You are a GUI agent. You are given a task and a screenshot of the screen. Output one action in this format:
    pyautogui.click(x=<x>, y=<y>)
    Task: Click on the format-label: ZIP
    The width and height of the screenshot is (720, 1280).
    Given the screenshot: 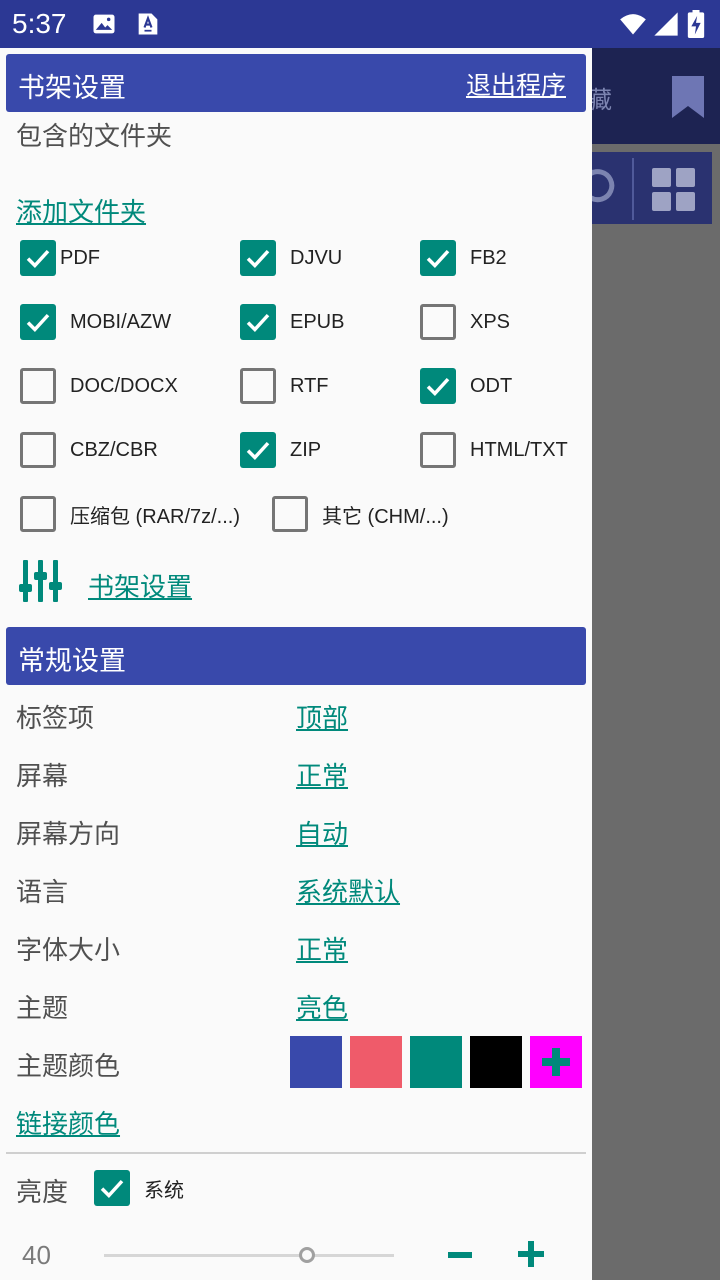 What is the action you would take?
    pyautogui.click(x=306, y=449)
    